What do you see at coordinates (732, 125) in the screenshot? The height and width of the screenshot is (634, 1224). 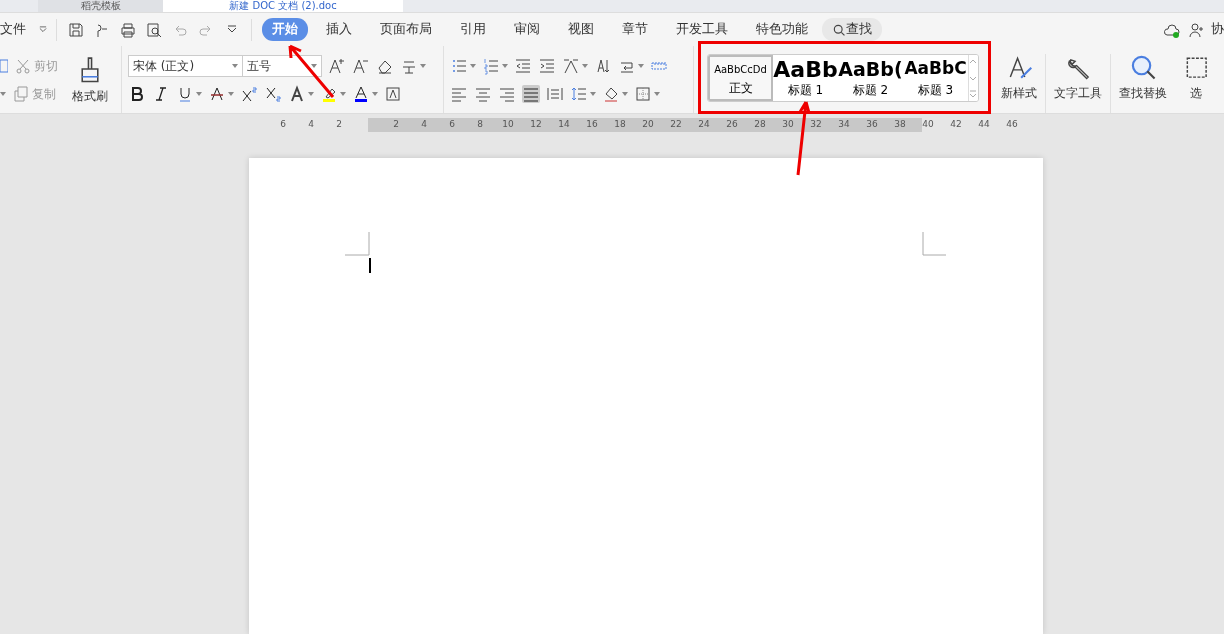 I see `ruler-number: 26` at bounding box center [732, 125].